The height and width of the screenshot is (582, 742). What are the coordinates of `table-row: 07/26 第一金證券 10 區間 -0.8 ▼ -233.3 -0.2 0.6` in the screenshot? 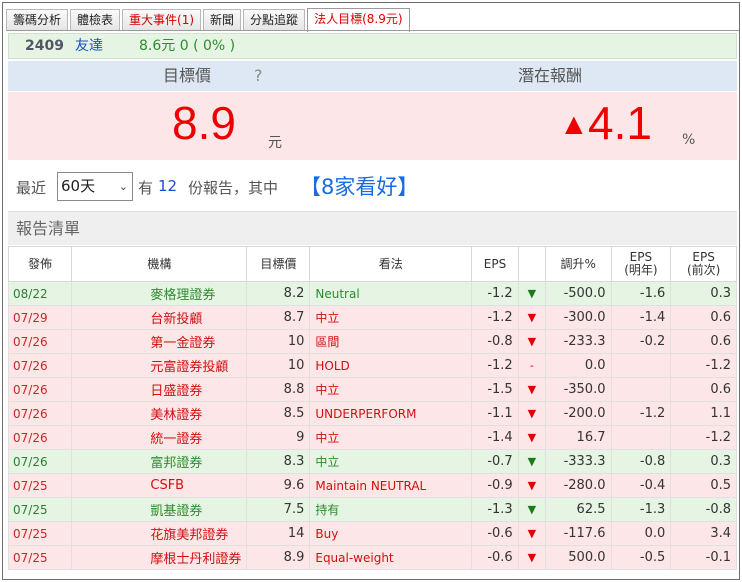 It's located at (372, 341).